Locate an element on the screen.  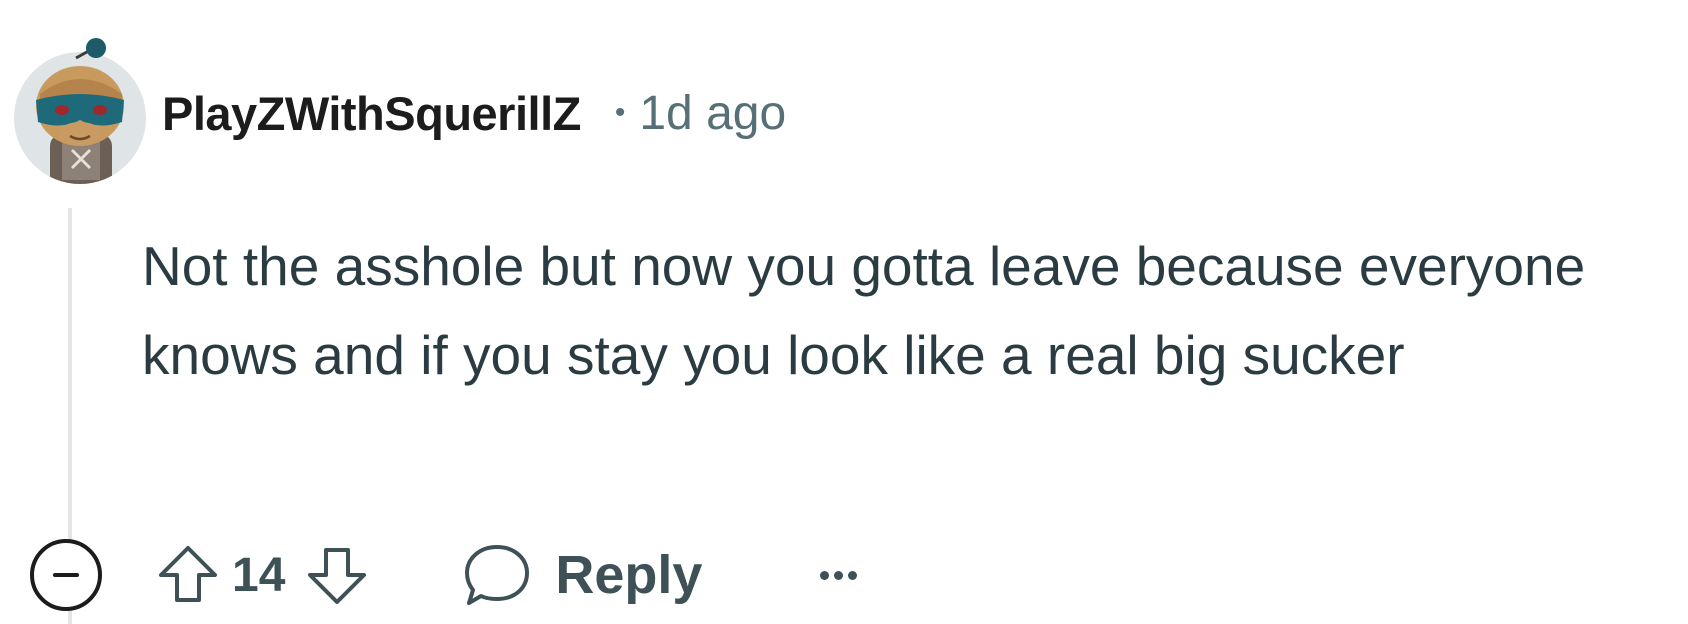
arrow-up-icon is located at coordinates (188, 574).